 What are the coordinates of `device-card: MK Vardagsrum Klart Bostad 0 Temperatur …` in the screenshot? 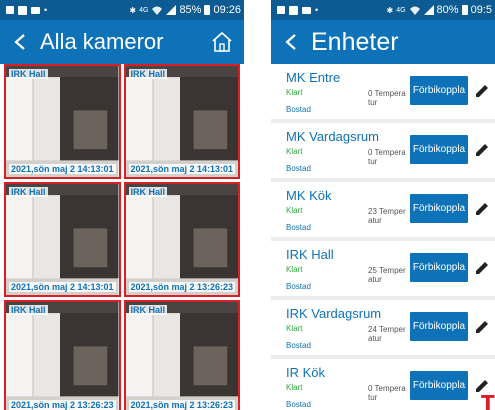 It's located at (383, 150).